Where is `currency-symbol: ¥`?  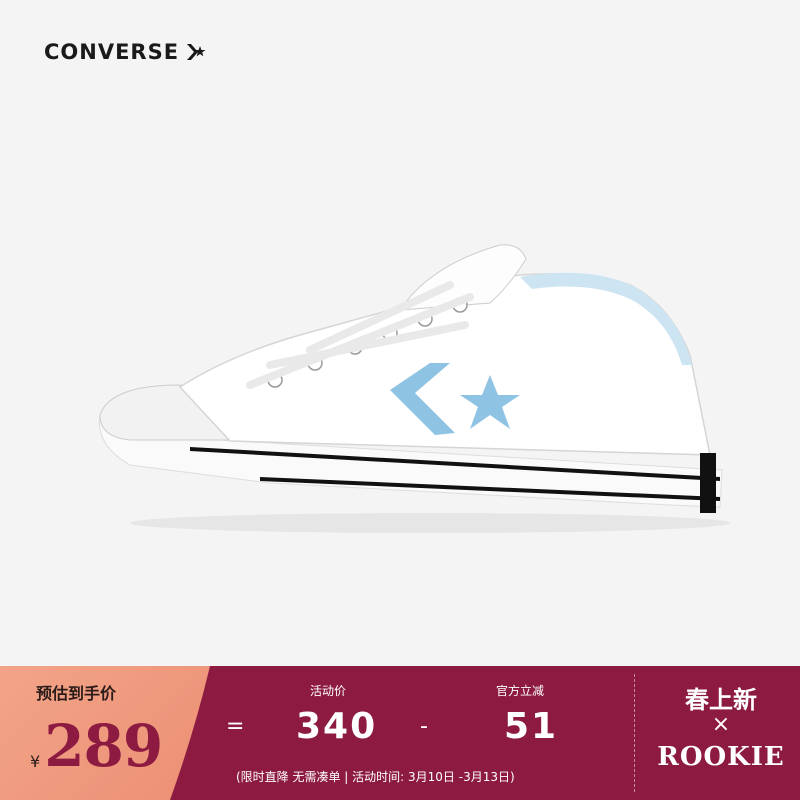
currency-symbol: ¥ is located at coordinates (35, 761).